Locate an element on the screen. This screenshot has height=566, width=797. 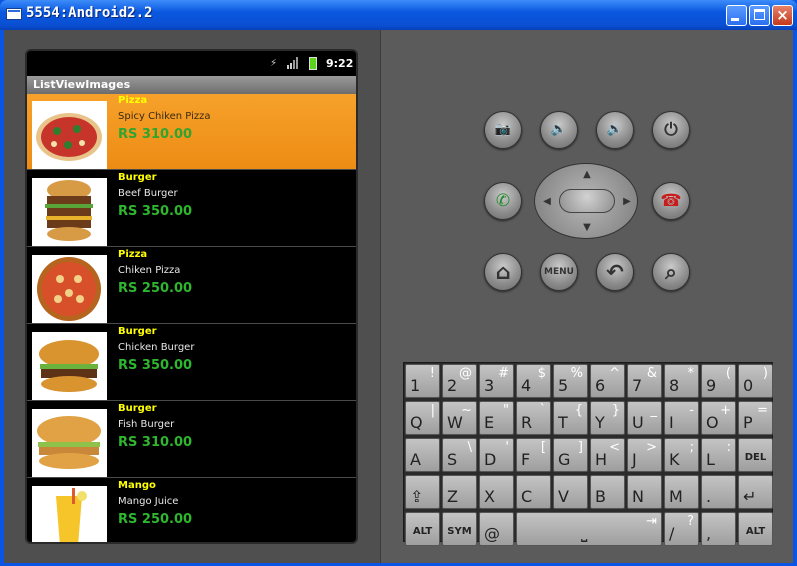
juice-image is located at coordinates (69, 514).